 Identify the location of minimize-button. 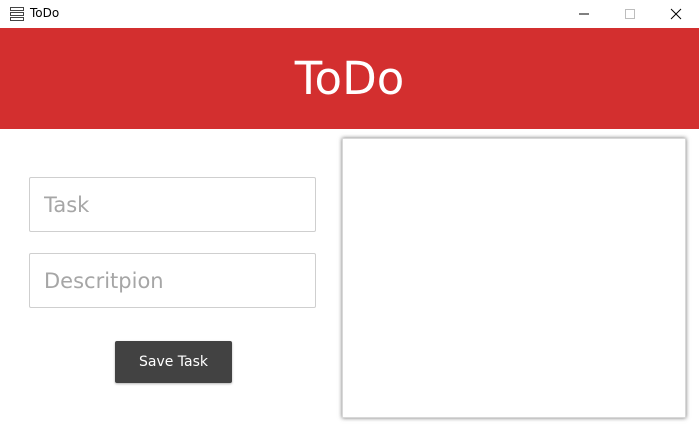
(584, 14).